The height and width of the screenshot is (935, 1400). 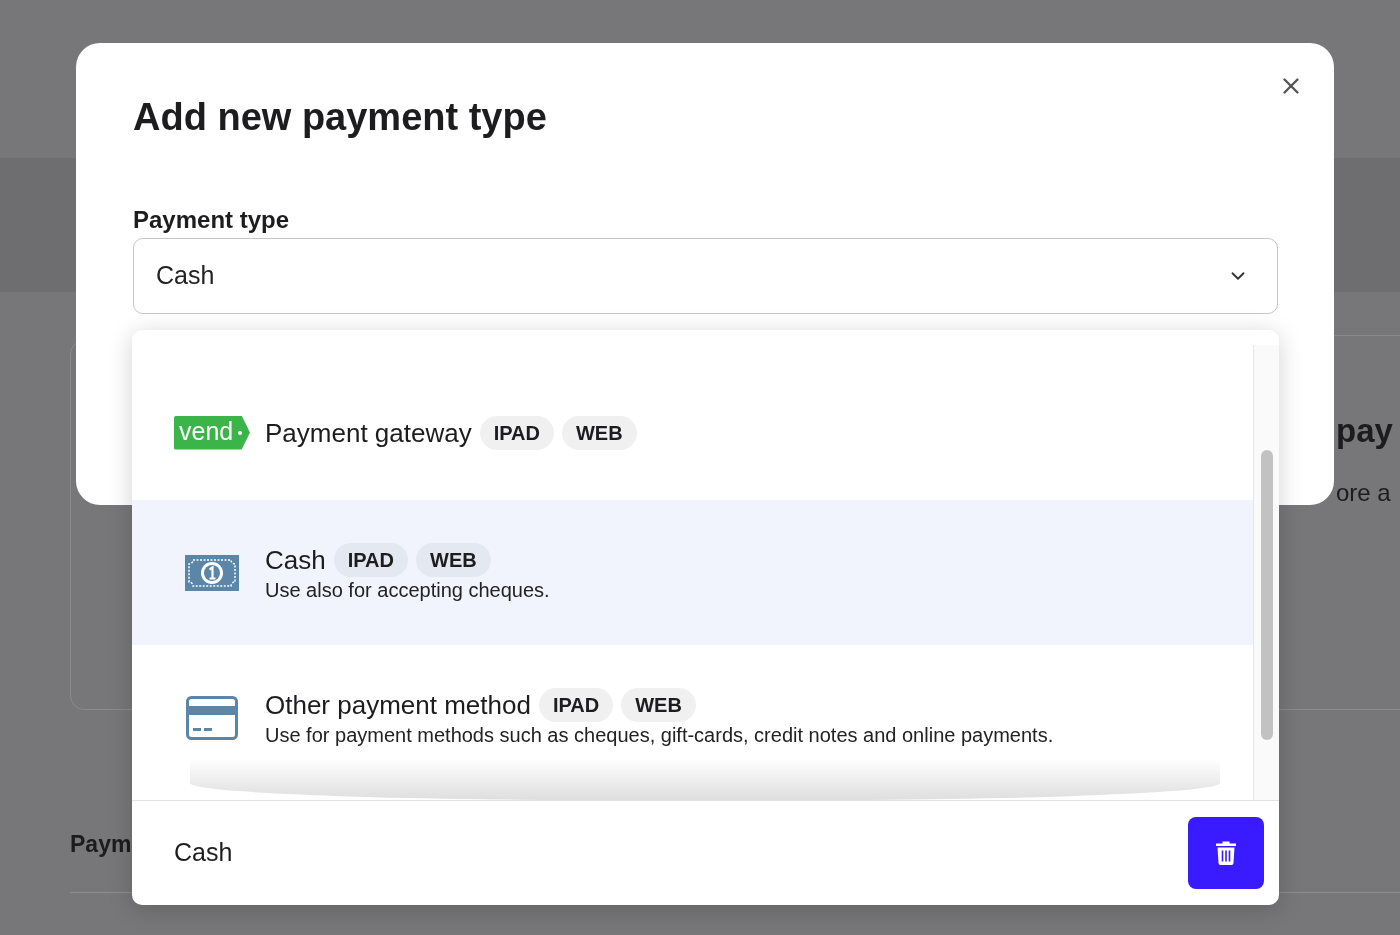 What do you see at coordinates (212, 572) in the screenshot?
I see `banknote-icon` at bounding box center [212, 572].